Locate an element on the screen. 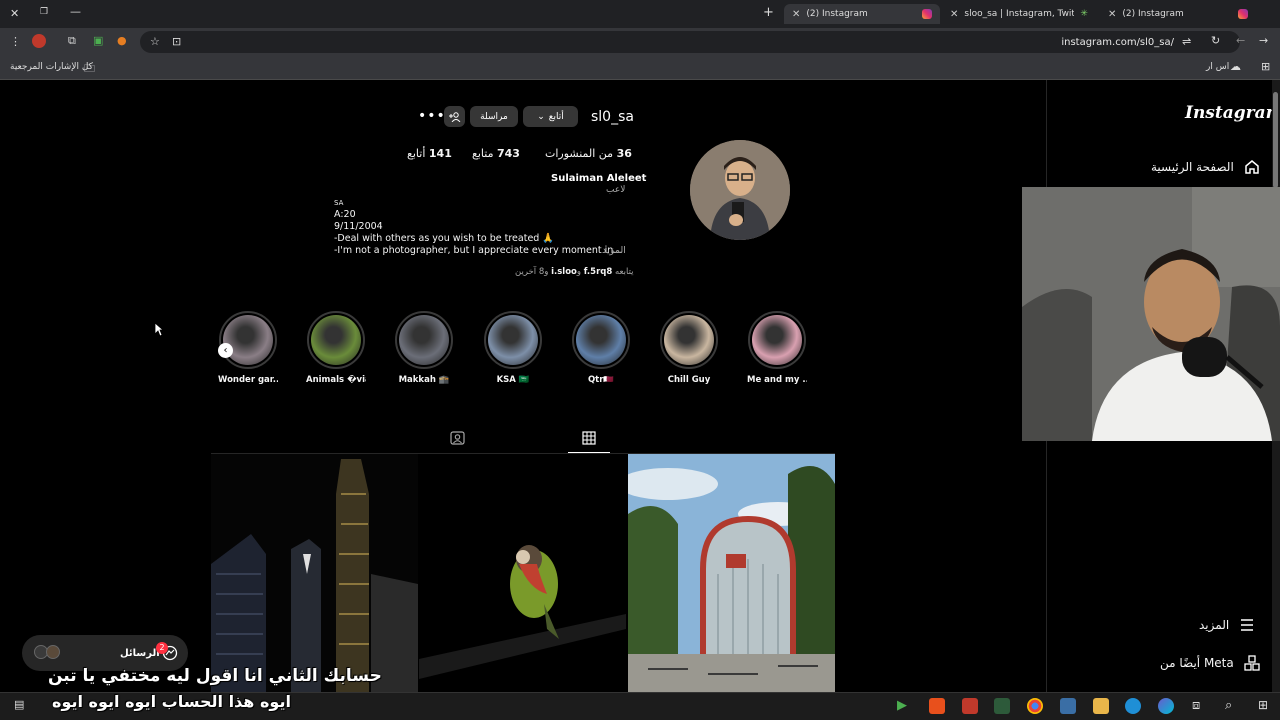 Image resolution: width=1280 pixels, height=720 pixels. follow-button-label: أتابع is located at coordinates (556, 116).